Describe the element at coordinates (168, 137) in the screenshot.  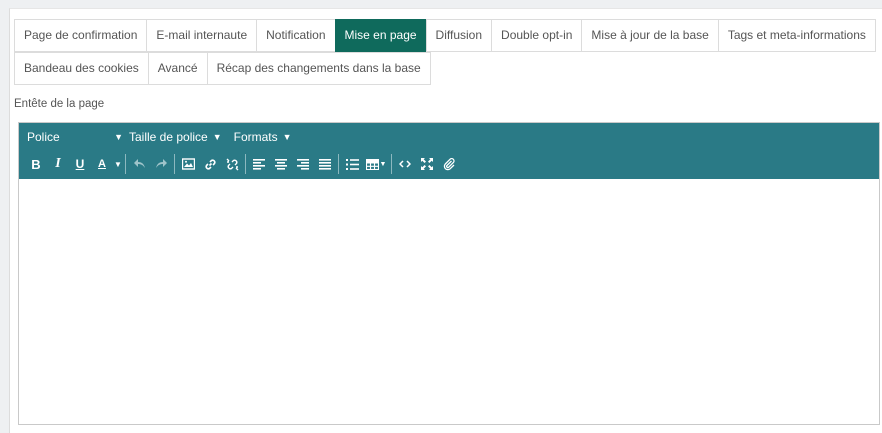
I see `font-size-label: Taille de police` at that location.